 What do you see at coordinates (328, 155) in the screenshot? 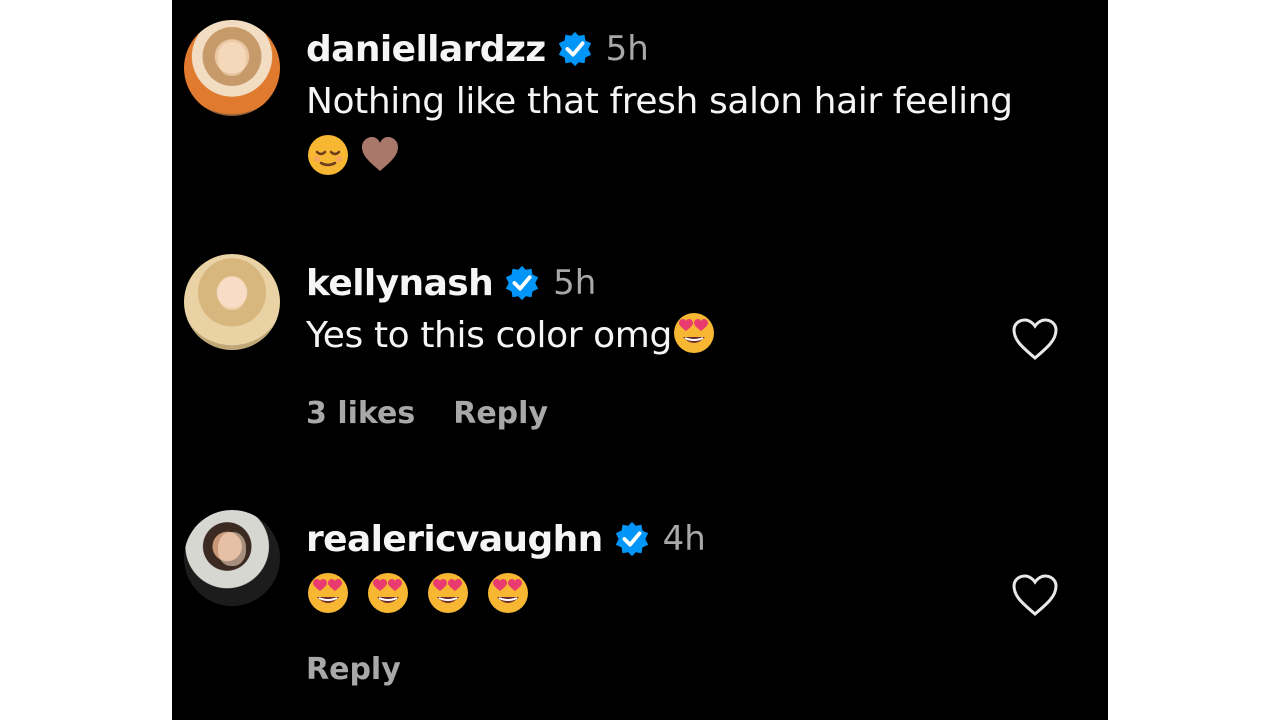
I see `relieved-face-icon` at bounding box center [328, 155].